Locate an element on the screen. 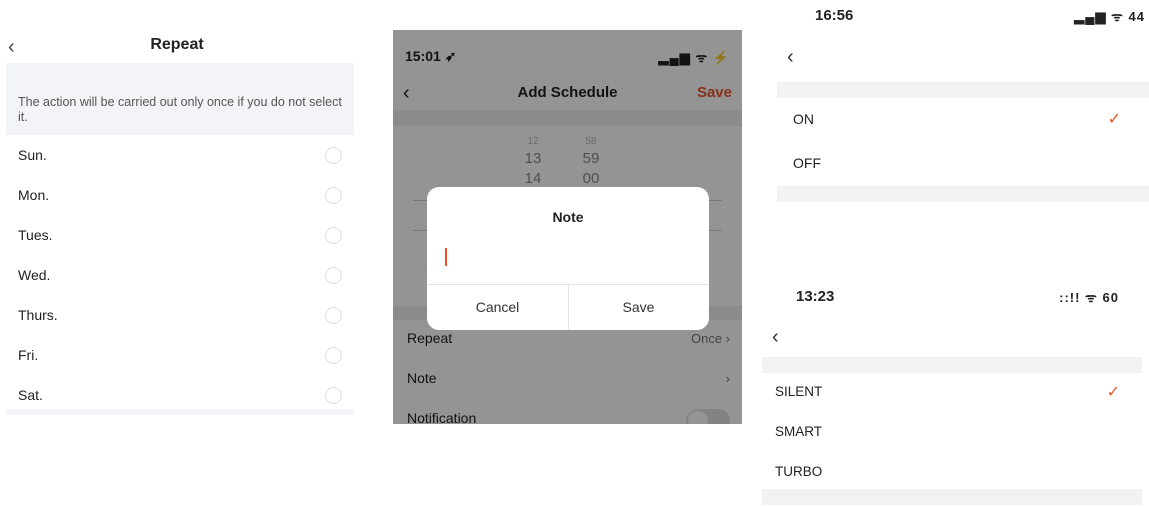 The height and width of the screenshot is (506, 1149). cancel-button: Cancel is located at coordinates (497, 307).